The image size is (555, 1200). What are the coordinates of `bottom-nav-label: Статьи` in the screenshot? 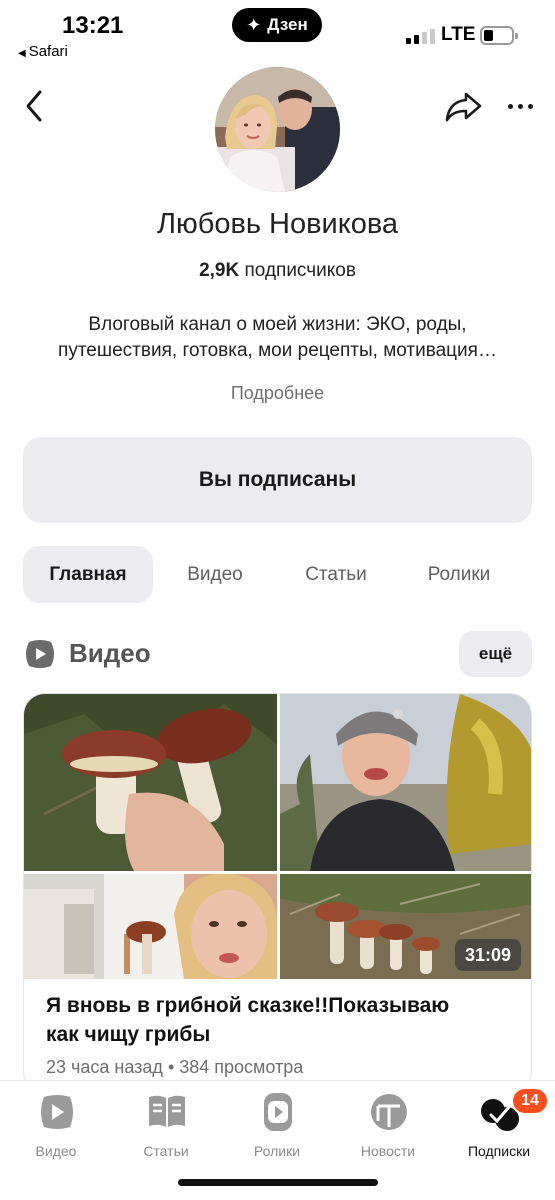 It's located at (166, 1151).